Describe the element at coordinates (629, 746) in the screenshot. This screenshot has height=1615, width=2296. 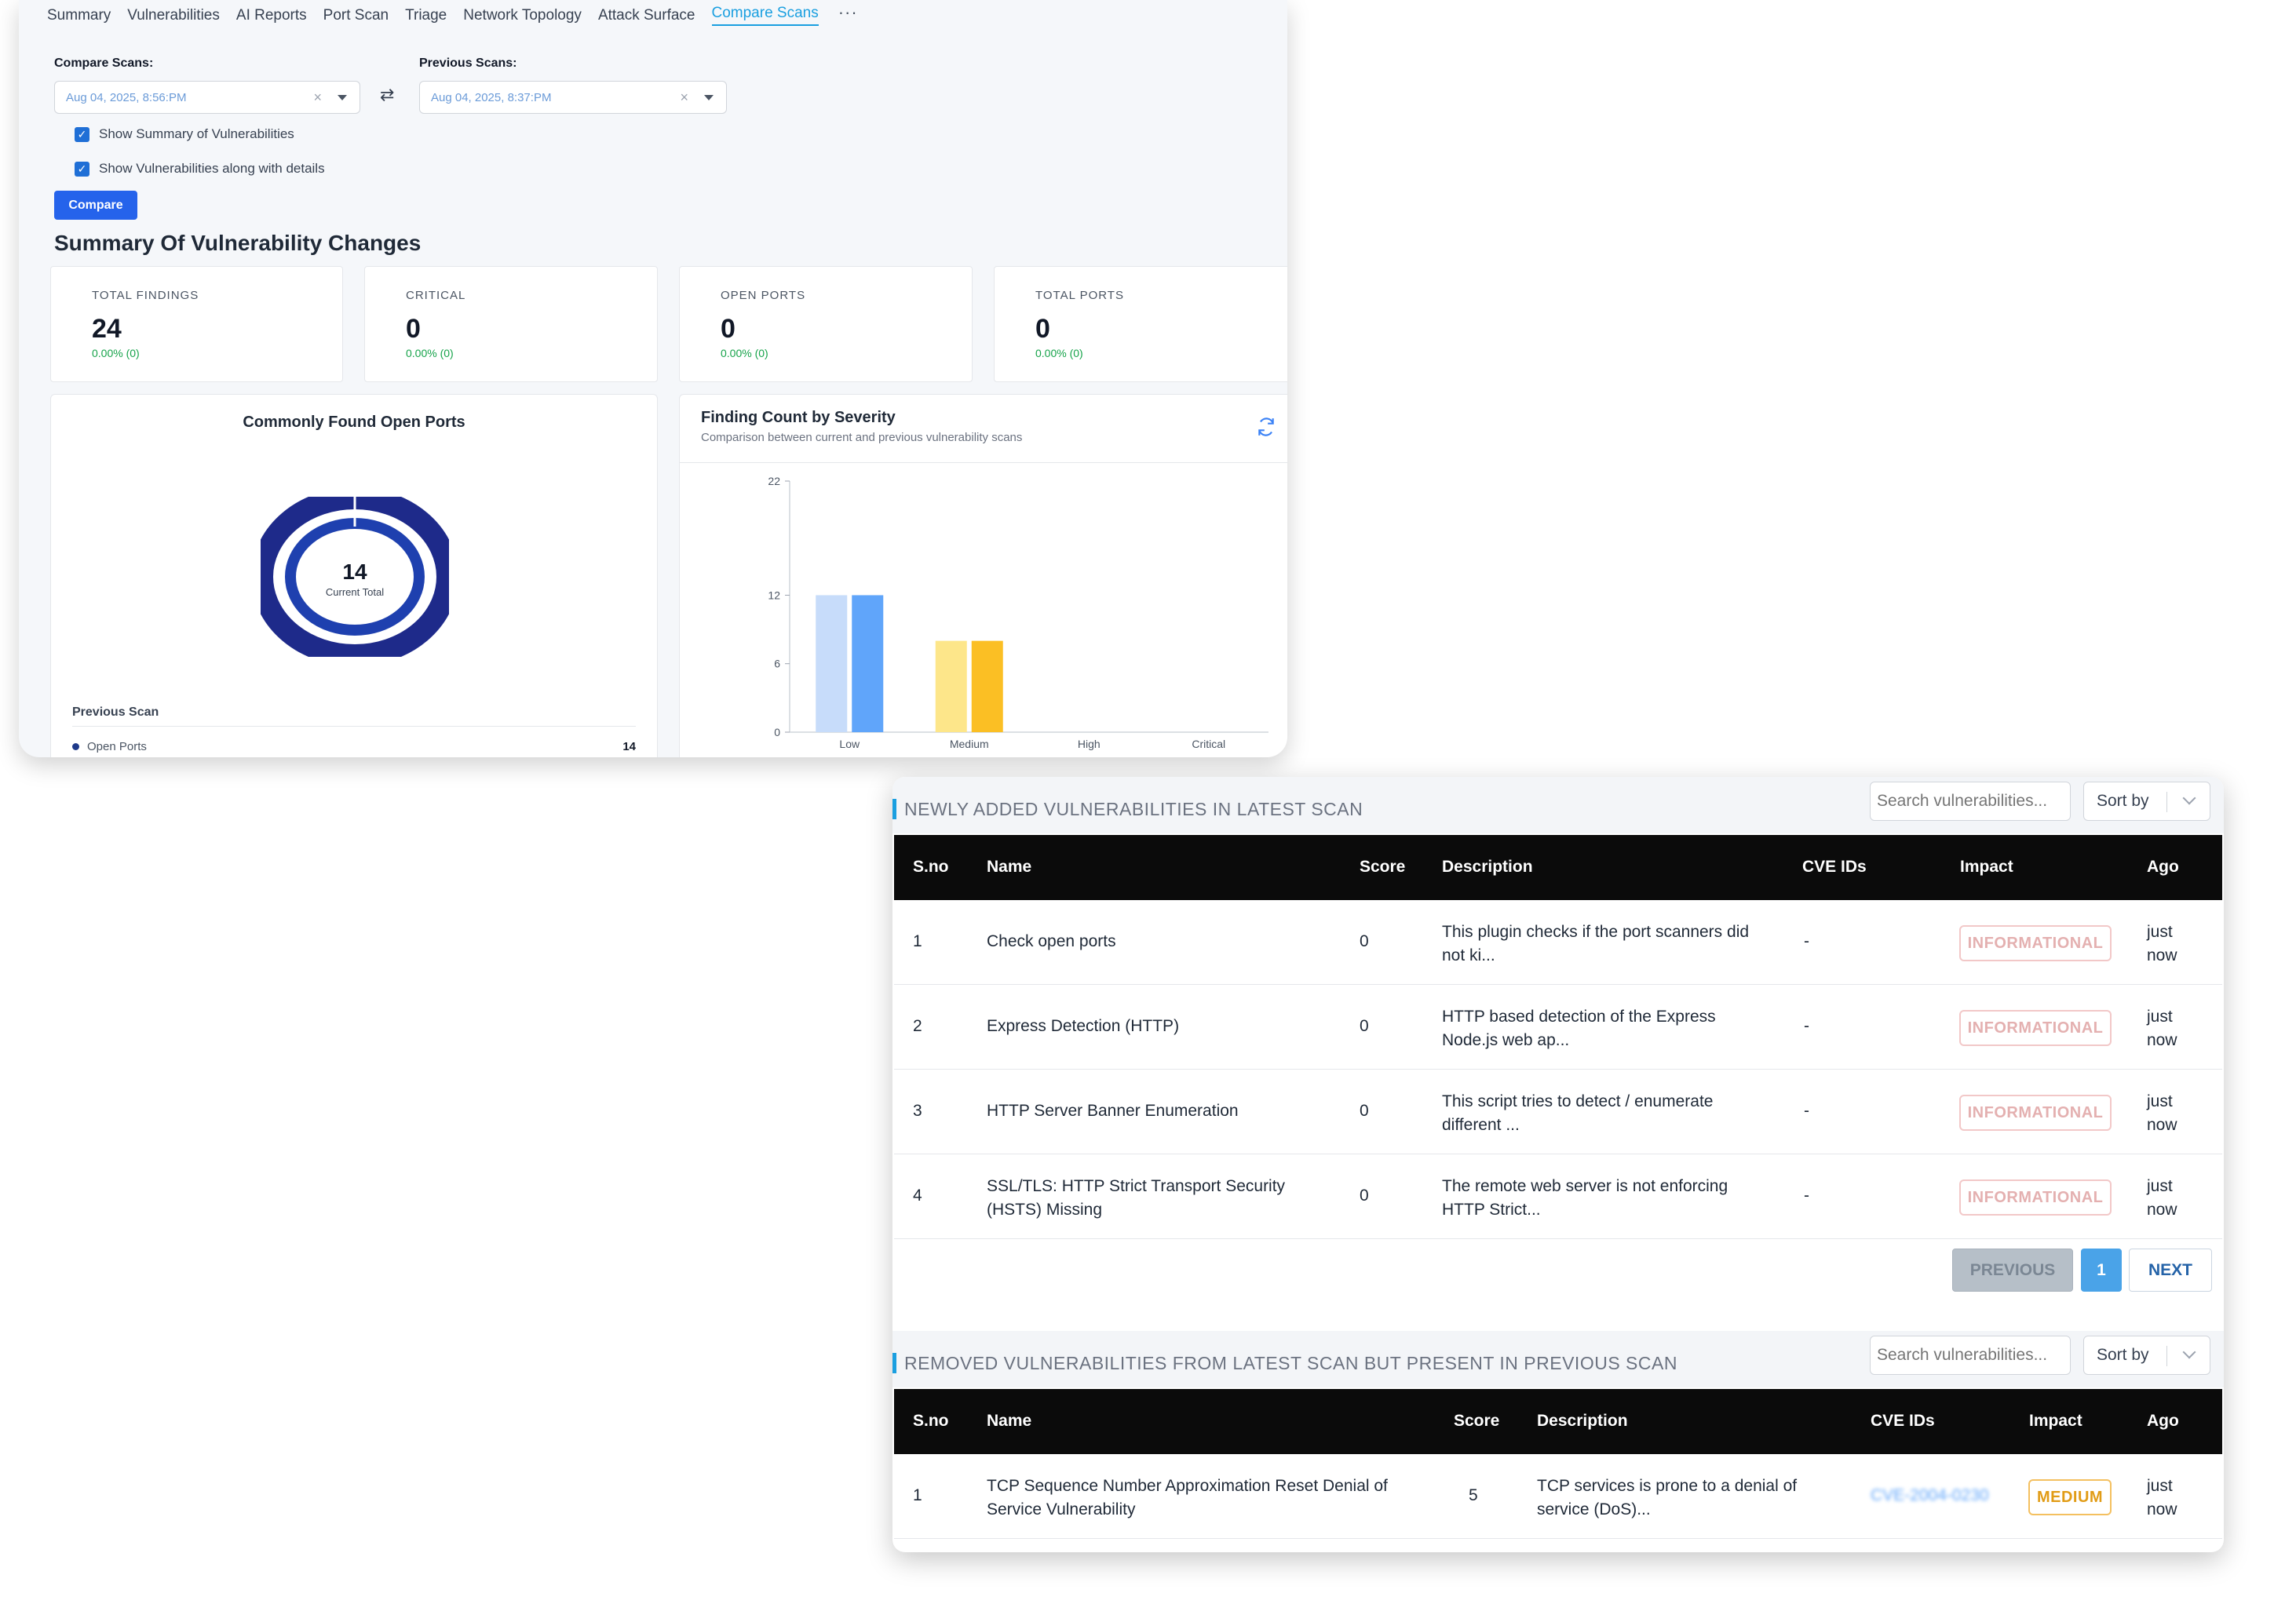
I see `legend-value: 14` at that location.